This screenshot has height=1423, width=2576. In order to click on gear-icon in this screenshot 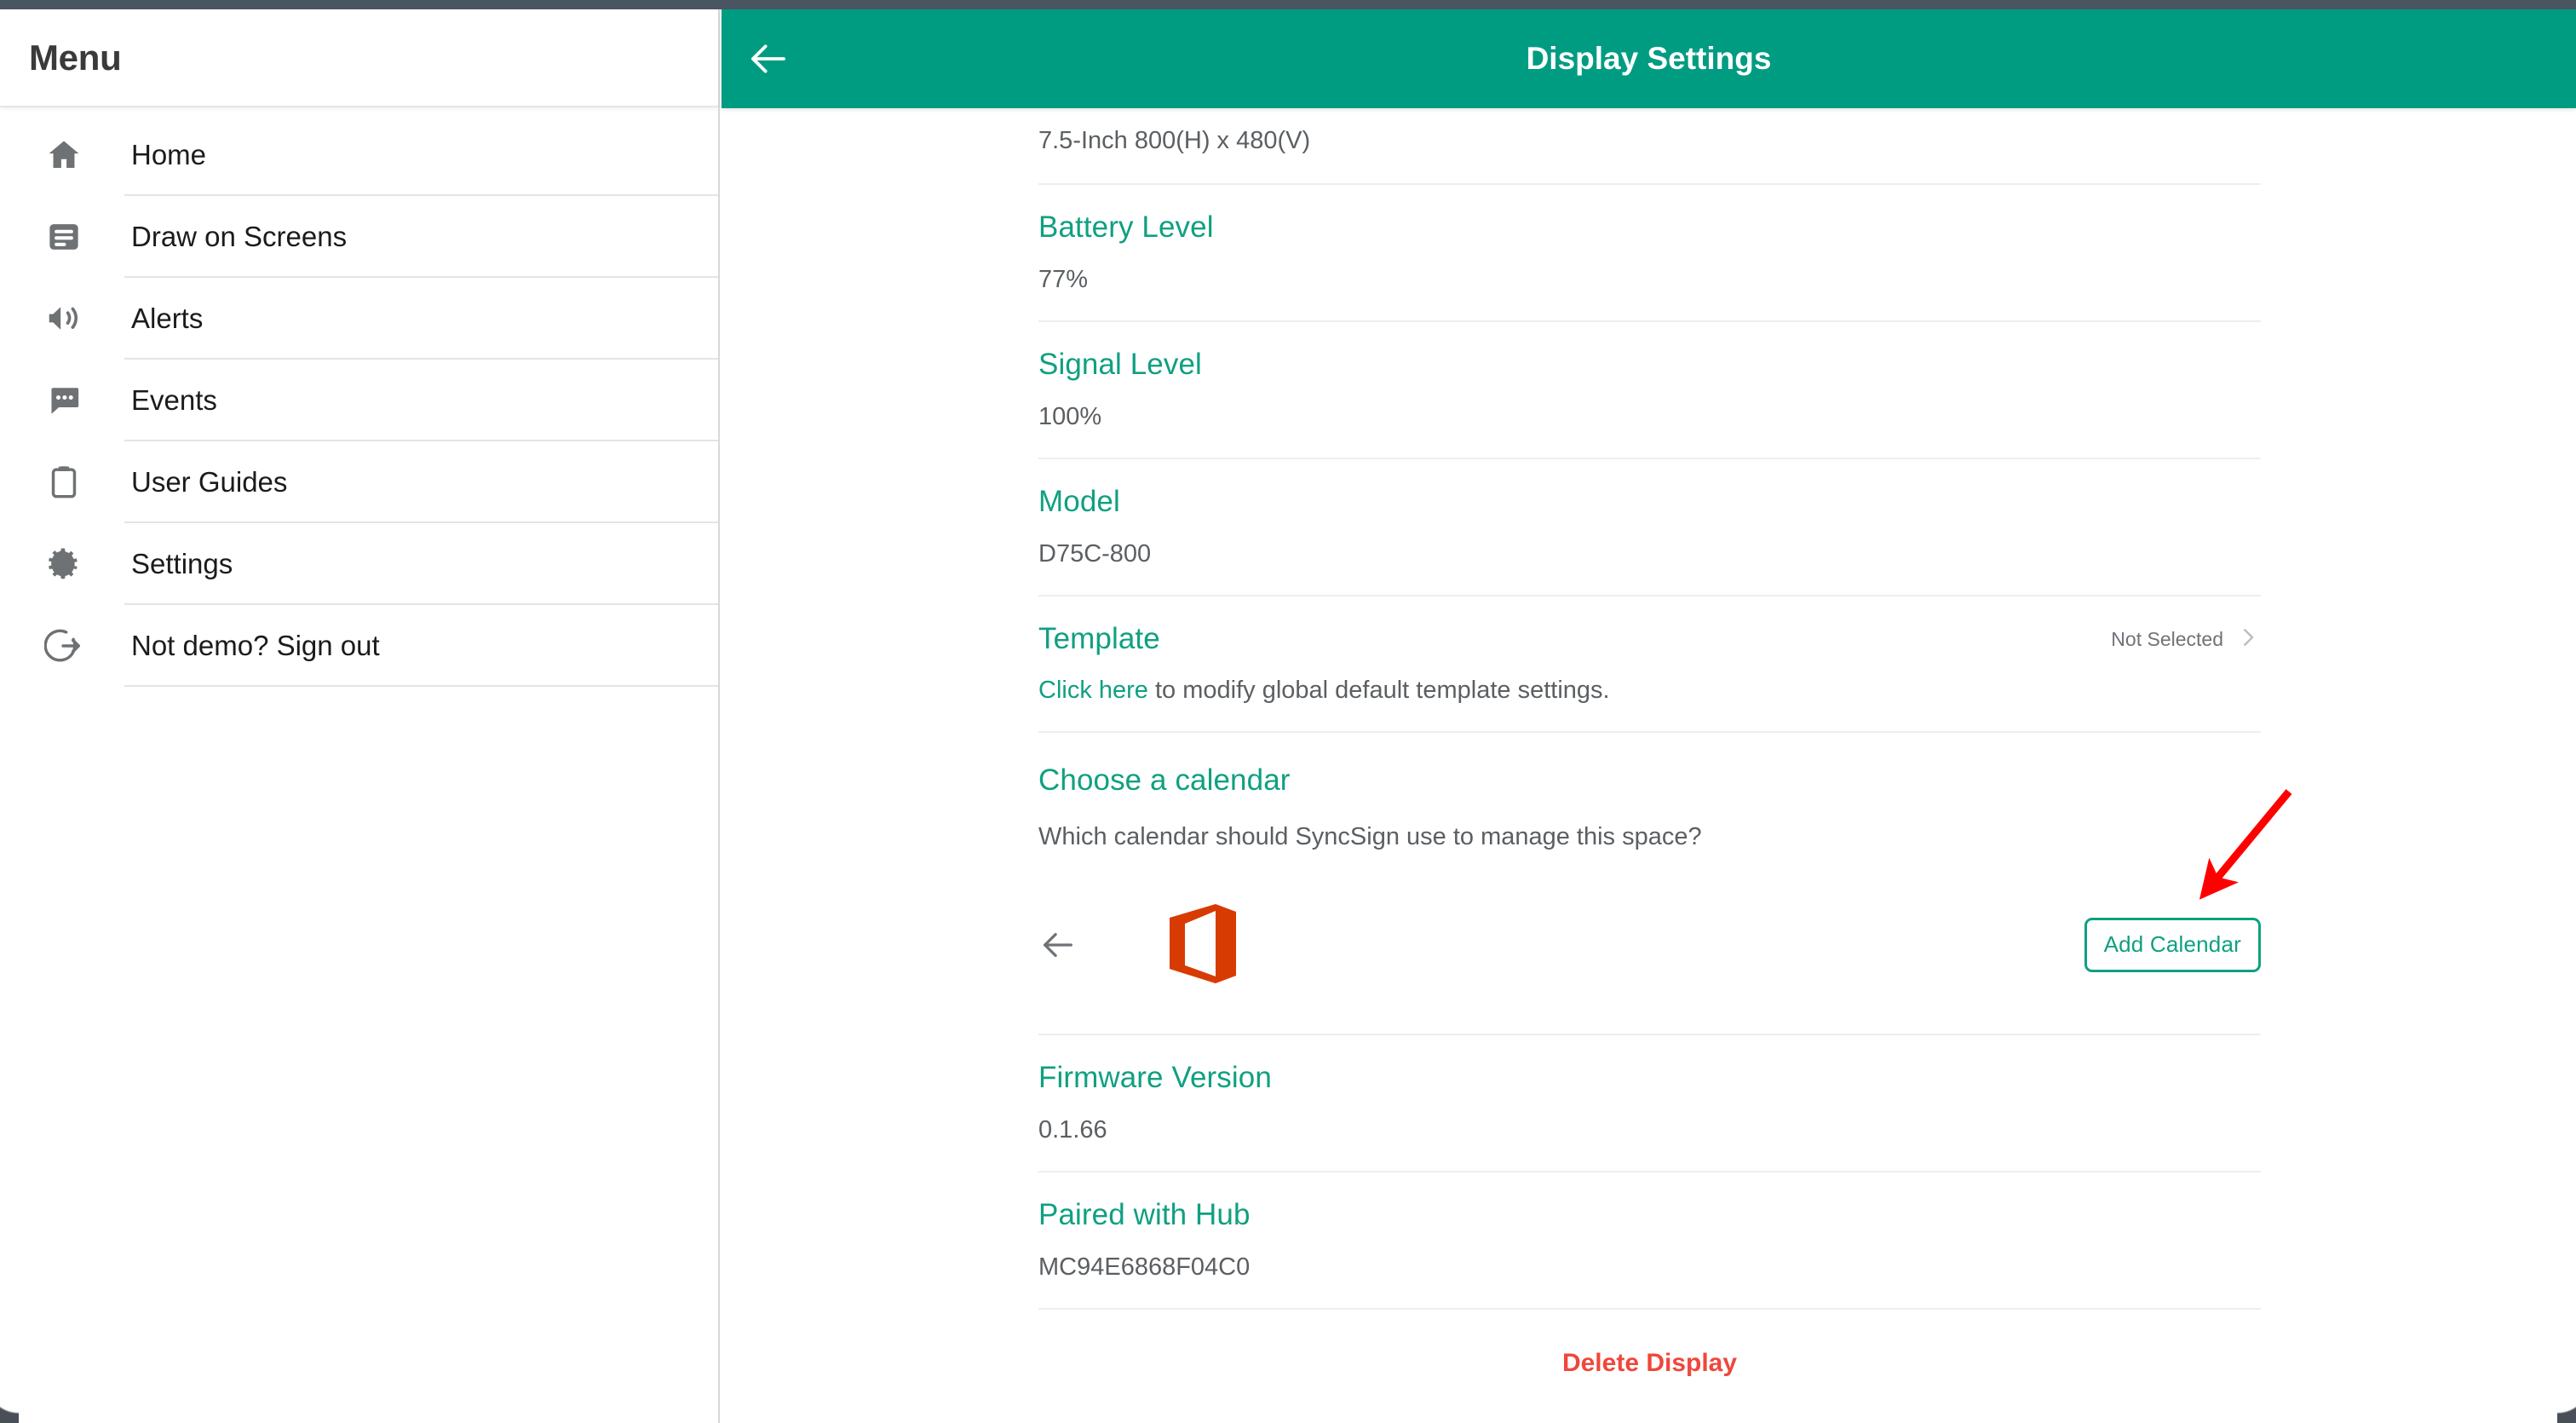, I will do `click(64, 564)`.